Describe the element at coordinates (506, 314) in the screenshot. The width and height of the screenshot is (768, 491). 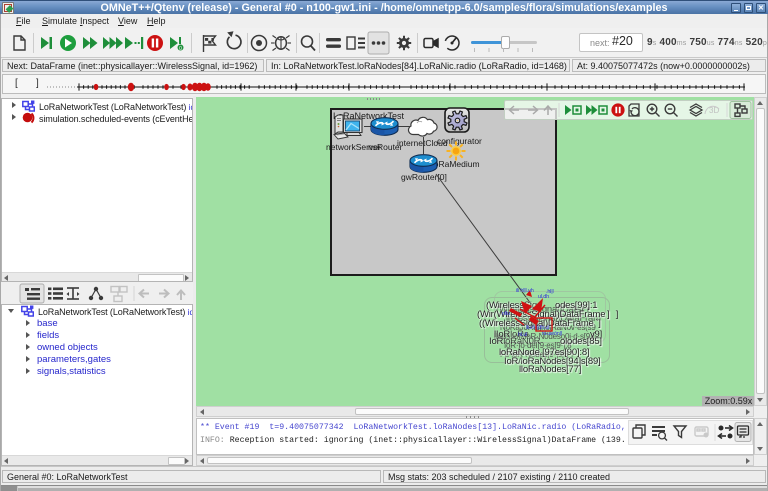
I see `svg-text: nllu` at that location.